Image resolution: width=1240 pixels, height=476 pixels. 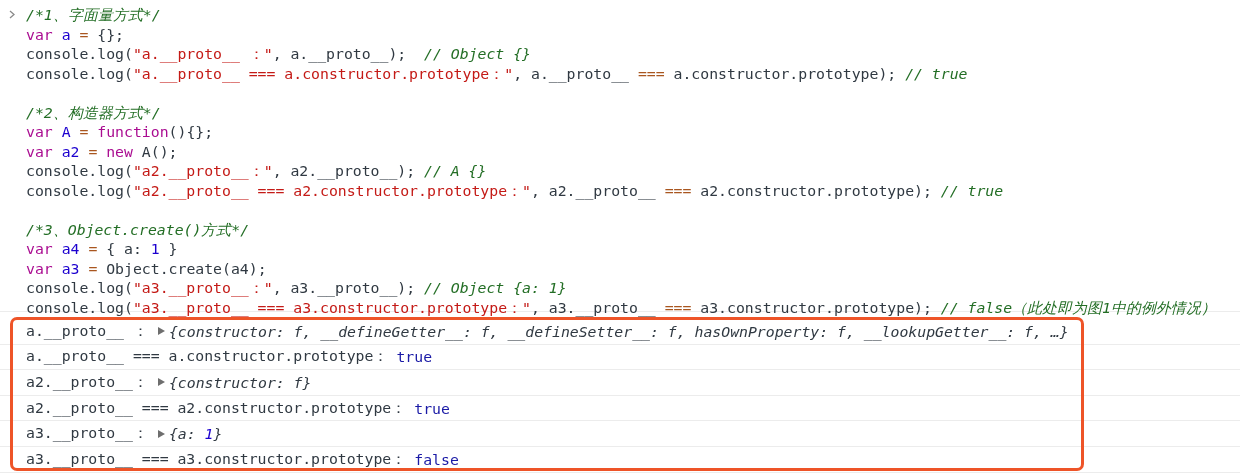 What do you see at coordinates (621, 307) in the screenshot?
I see `code-line: console.log("a3.__proto__ === a3.constructor.prototype：", a3.__proto__ === a3.constructor.prototype); // false（此处即为图1中的例外情况）` at bounding box center [621, 307].